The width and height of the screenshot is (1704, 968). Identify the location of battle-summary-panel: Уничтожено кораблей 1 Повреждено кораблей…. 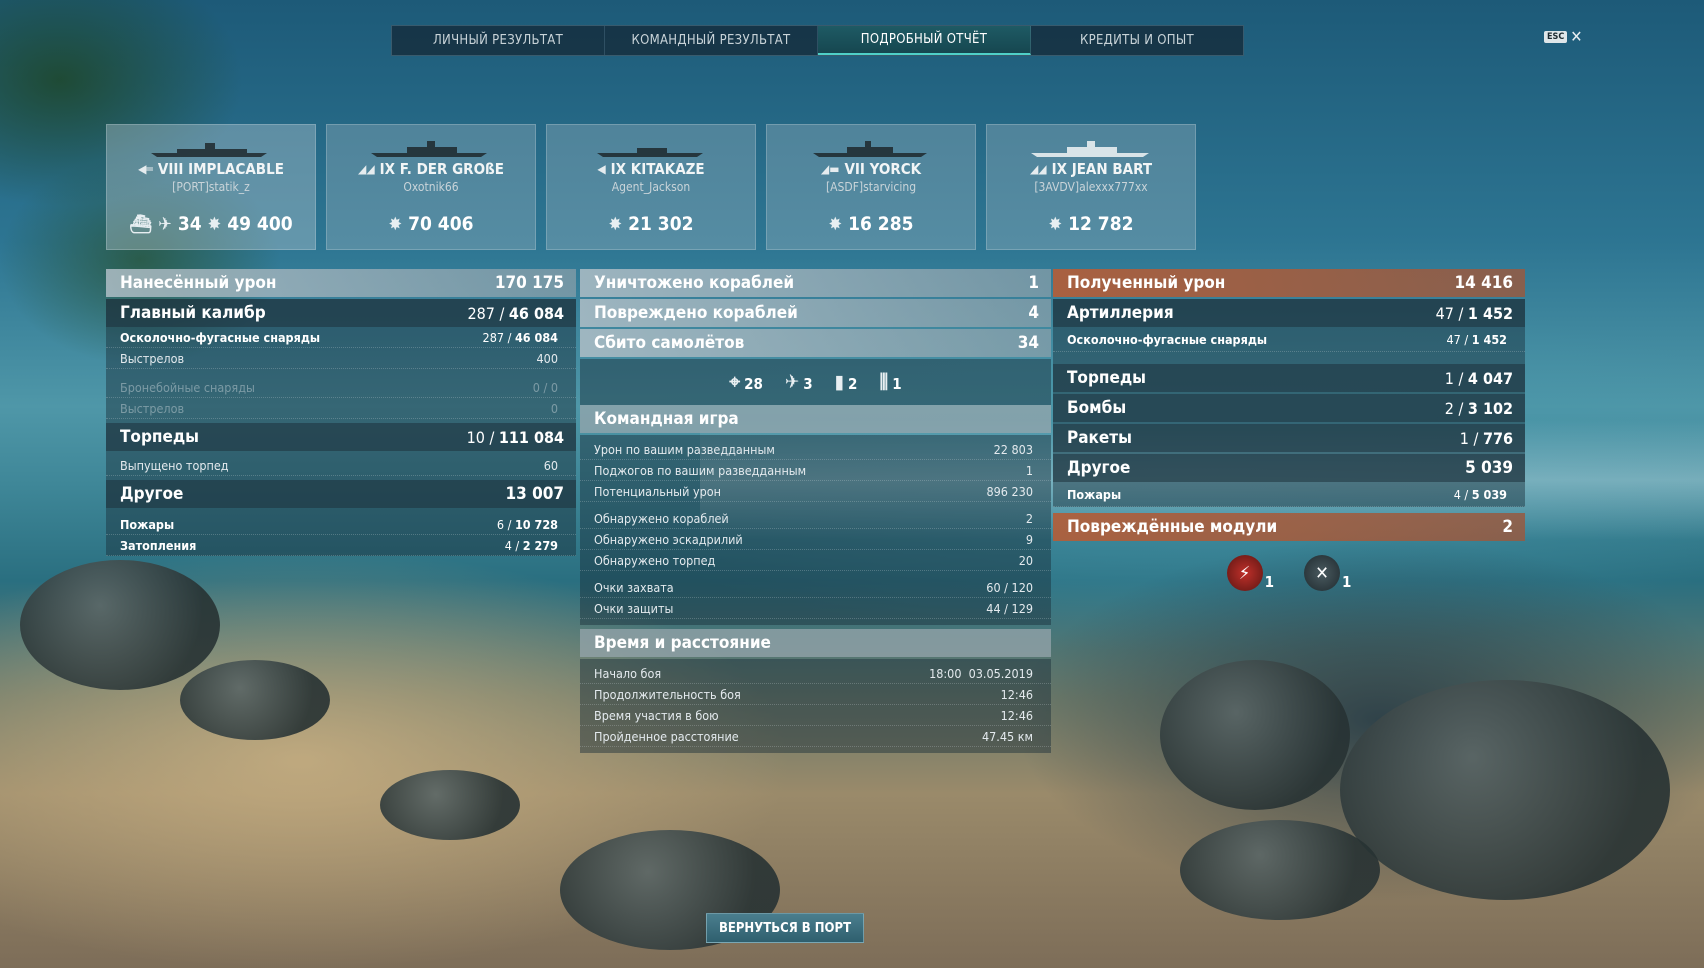
(815, 511).